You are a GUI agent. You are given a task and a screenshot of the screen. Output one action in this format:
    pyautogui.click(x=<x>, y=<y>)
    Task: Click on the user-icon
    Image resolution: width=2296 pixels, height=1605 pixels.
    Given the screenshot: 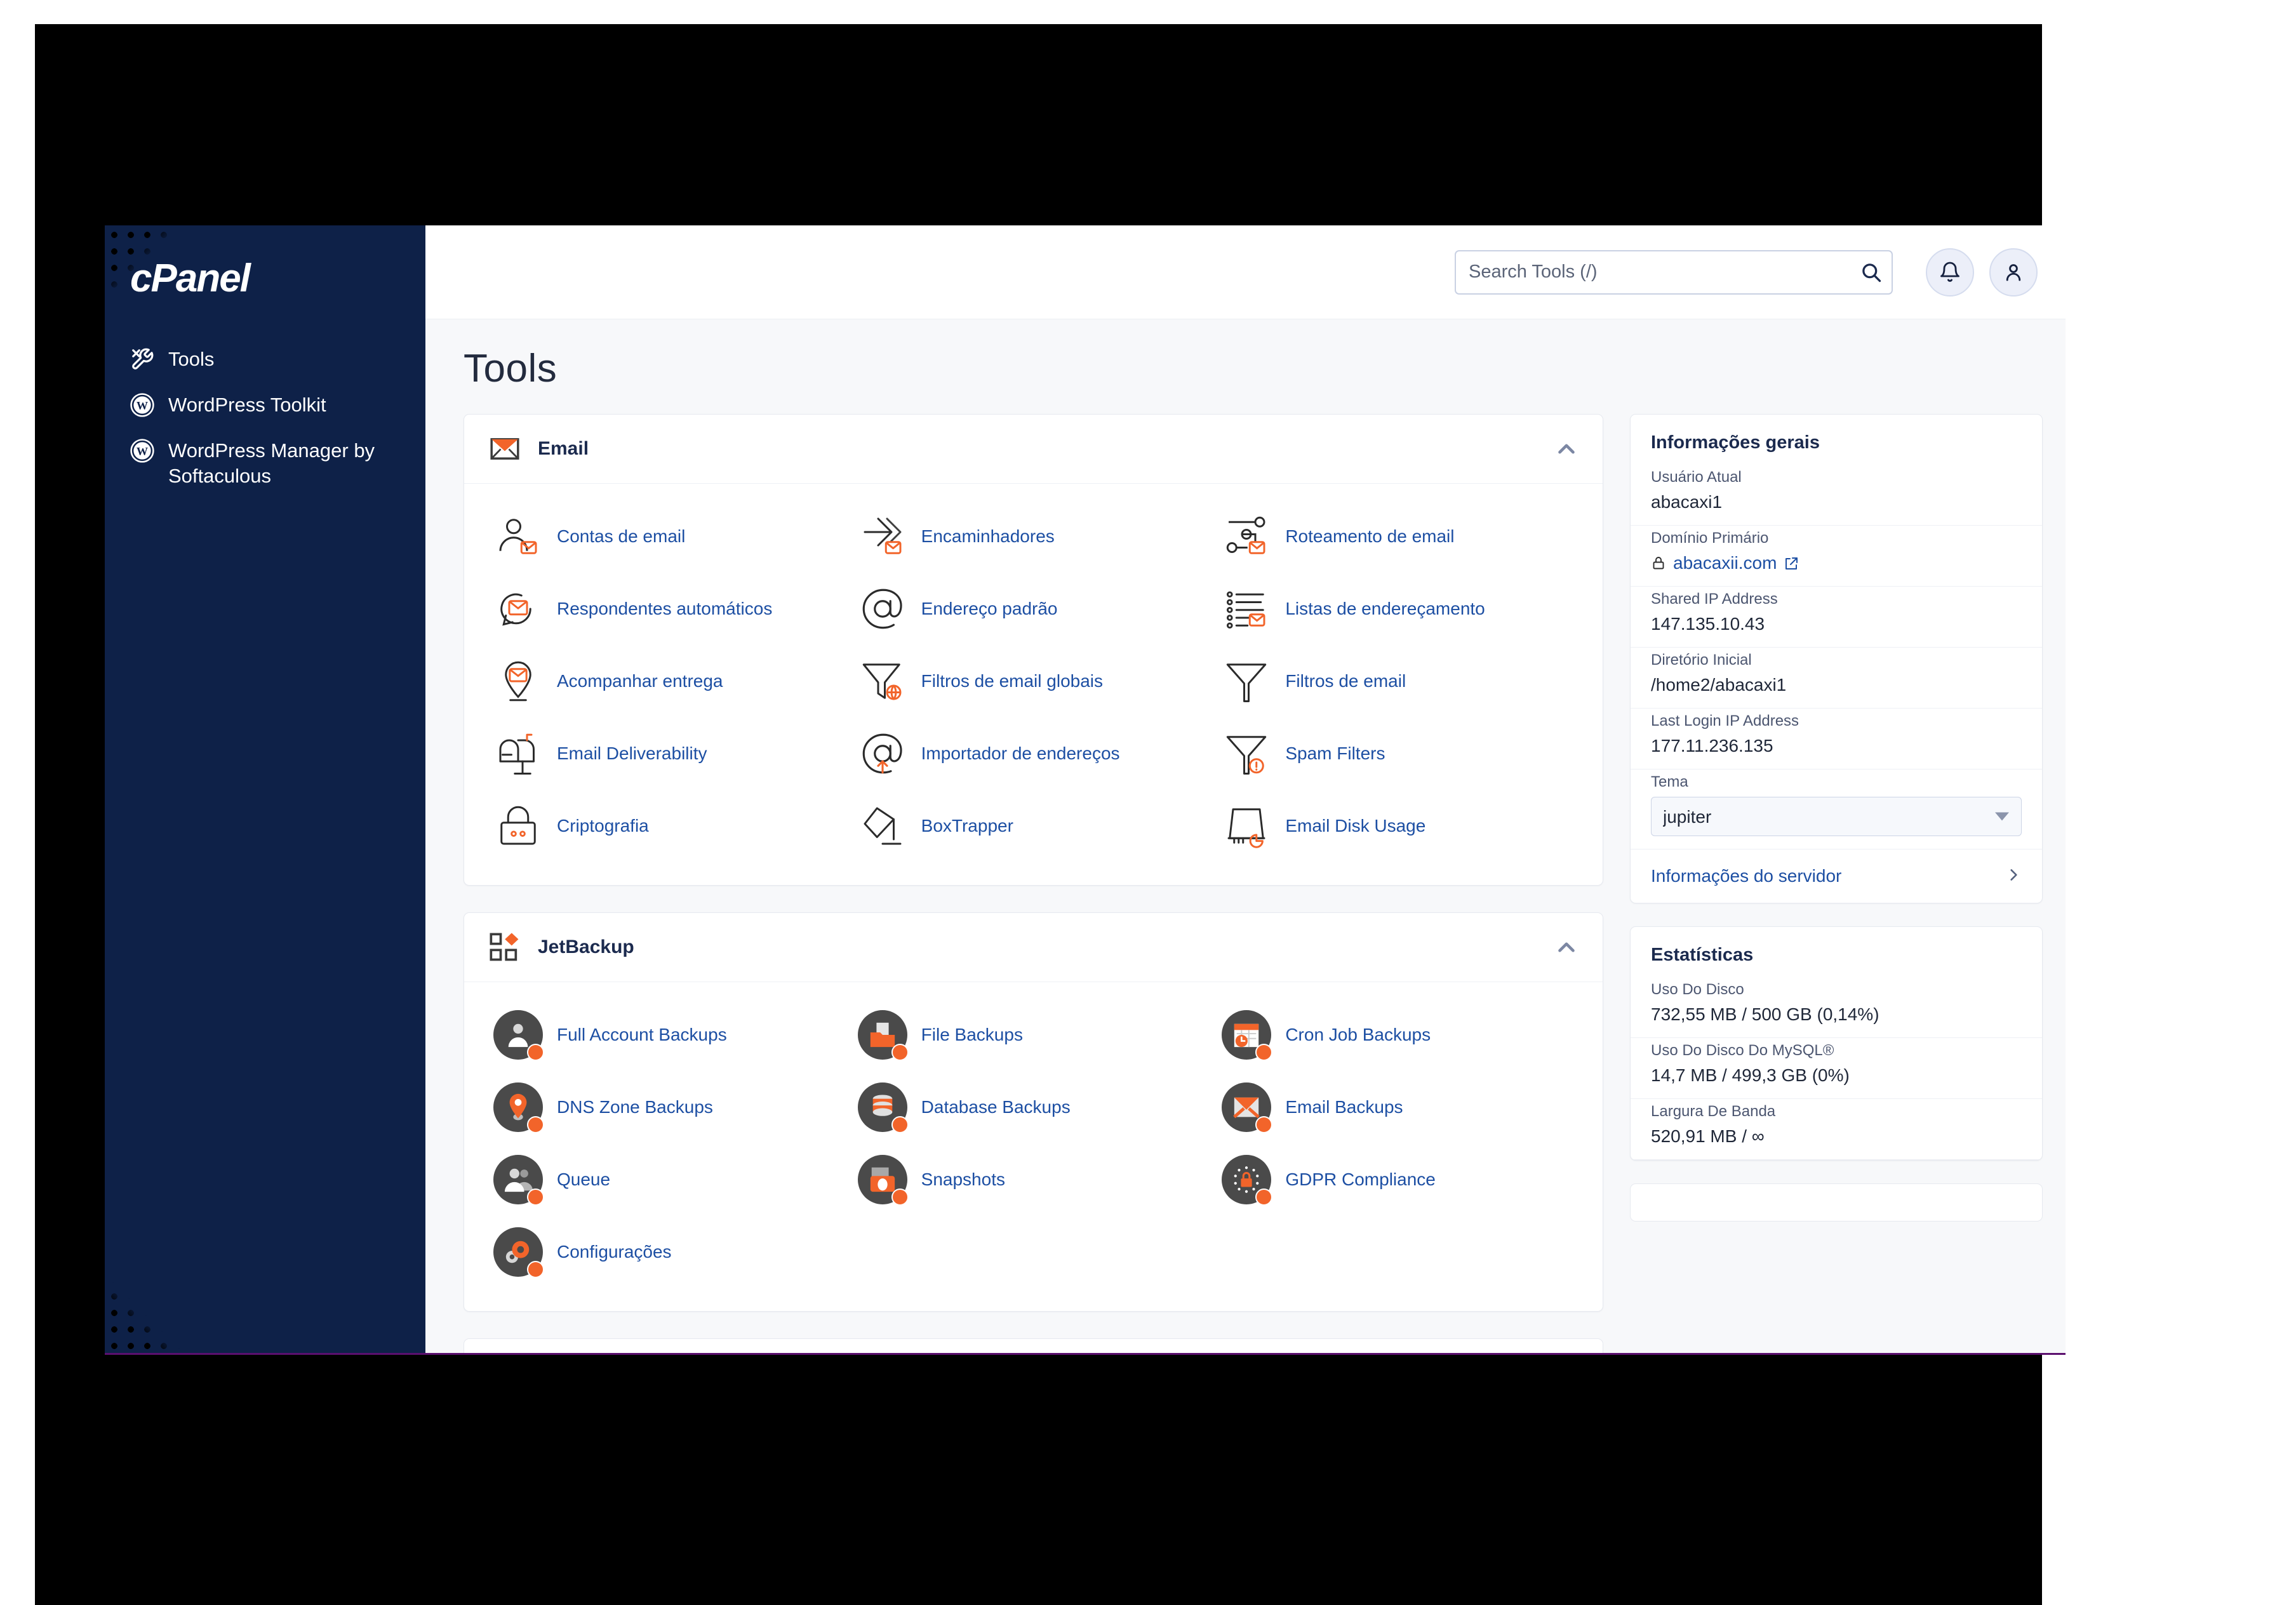 What is the action you would take?
    pyautogui.click(x=2014, y=272)
    